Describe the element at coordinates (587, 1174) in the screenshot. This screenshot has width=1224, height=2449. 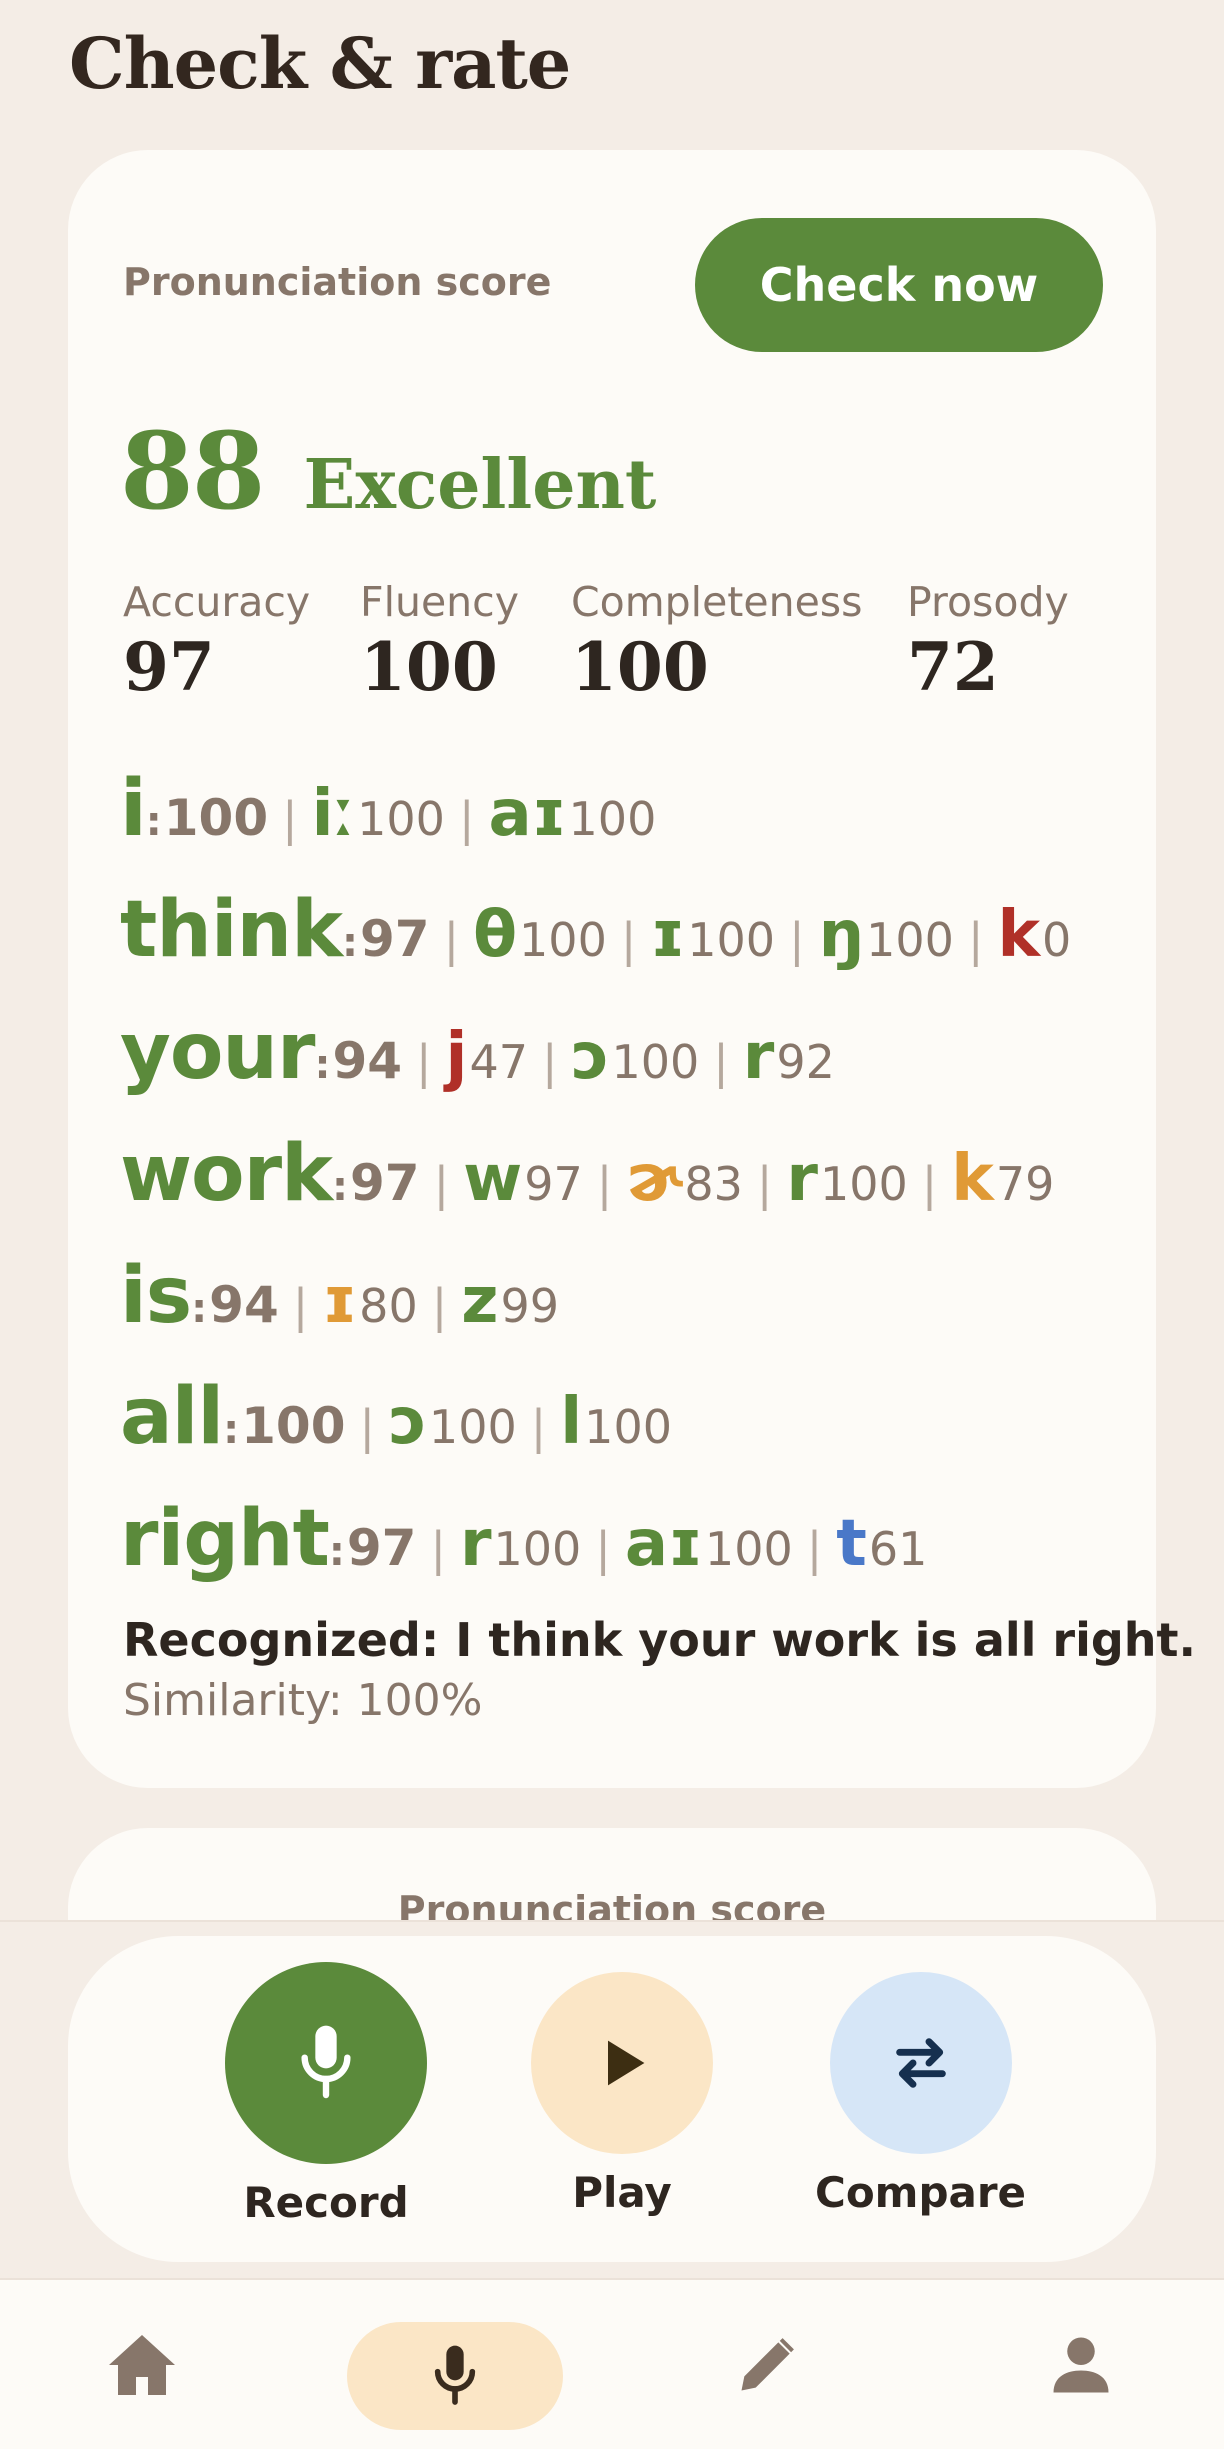
I see `word-row-work: work:97 | w 97 | ɚ 83 | r 100 | k 79` at that location.